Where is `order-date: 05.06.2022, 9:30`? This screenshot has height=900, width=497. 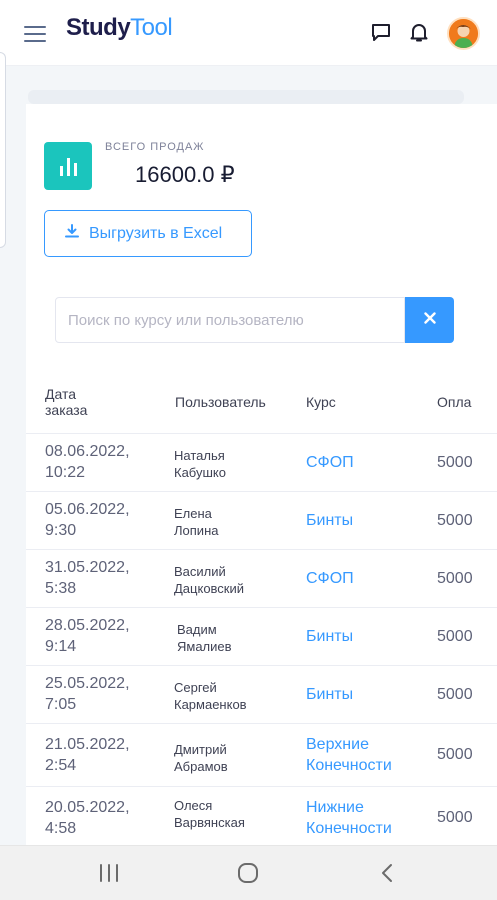 order-date: 05.06.2022, 9:30 is located at coordinates (87, 520).